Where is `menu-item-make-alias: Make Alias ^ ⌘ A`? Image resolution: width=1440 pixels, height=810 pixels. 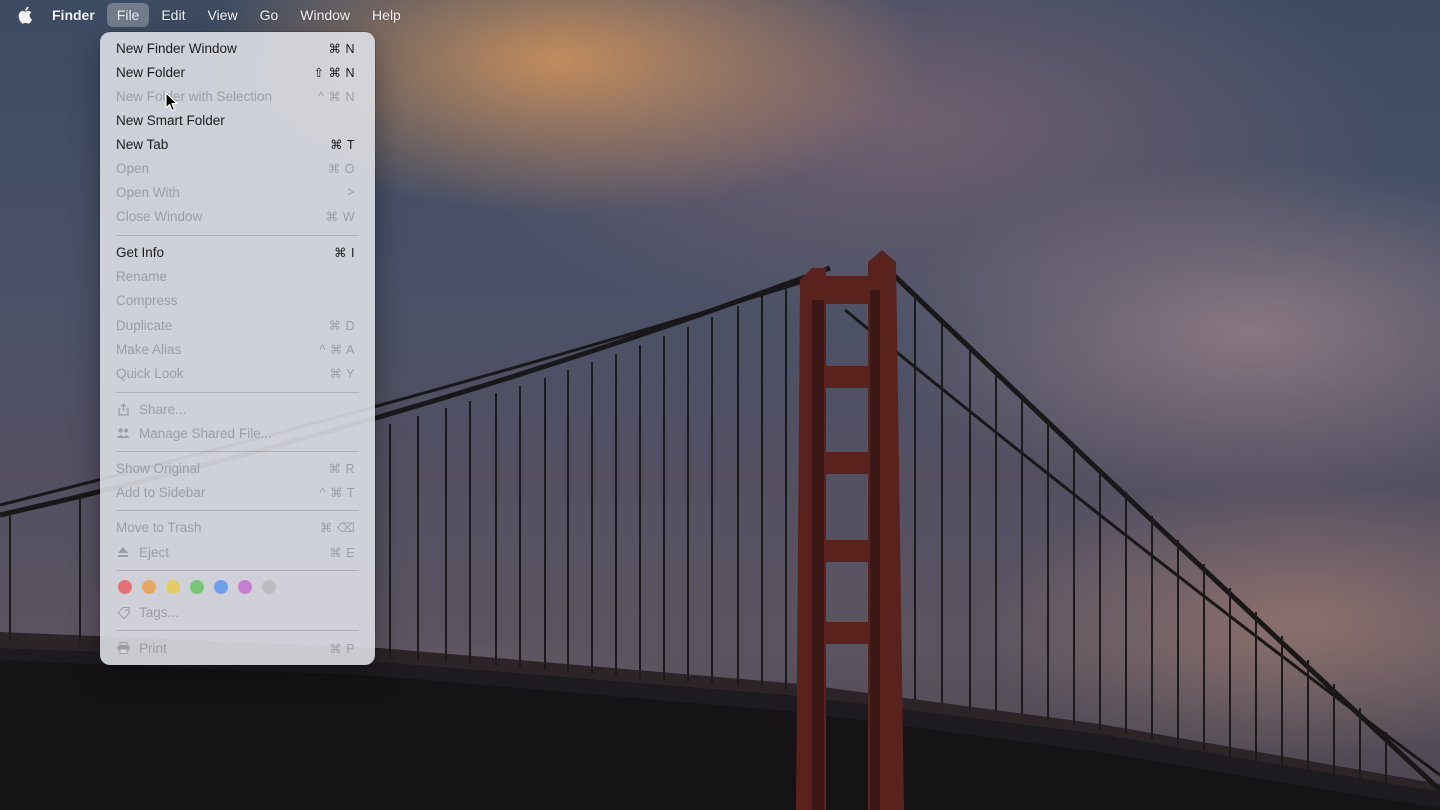 menu-item-make-alias: Make Alias ^ ⌘ A is located at coordinates (237, 349).